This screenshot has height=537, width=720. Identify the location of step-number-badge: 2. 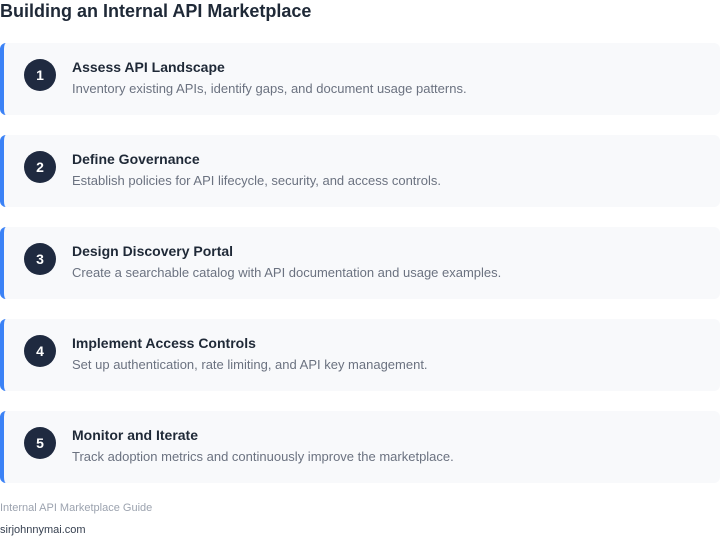
(40, 167).